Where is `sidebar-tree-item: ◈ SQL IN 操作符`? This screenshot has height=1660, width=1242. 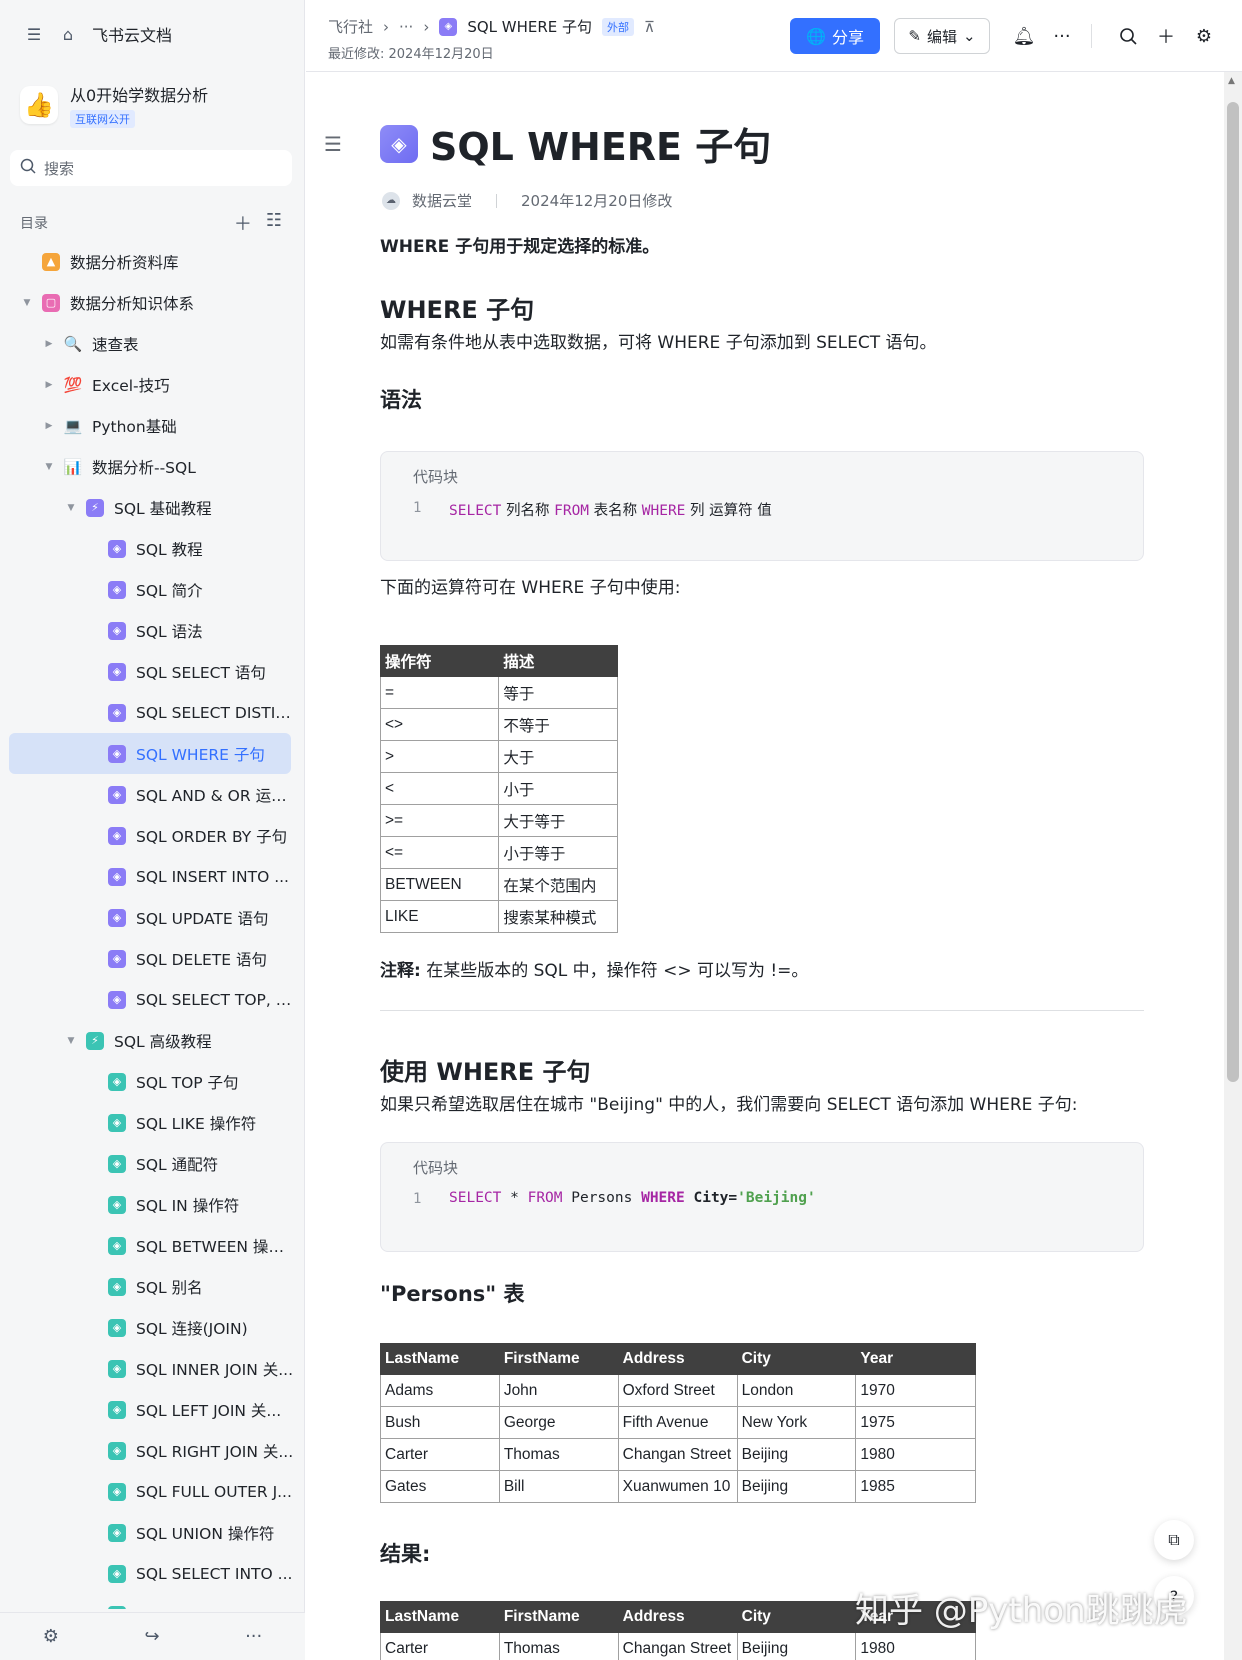 sidebar-tree-item: ◈ SQL IN 操作符 is located at coordinates (152, 1204).